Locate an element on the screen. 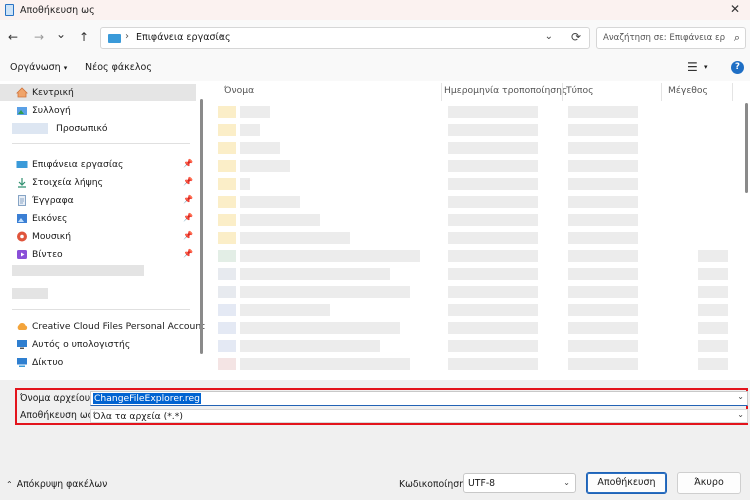 This screenshot has height=500, width=750. file-list-scrollbar is located at coordinates (747, 230).